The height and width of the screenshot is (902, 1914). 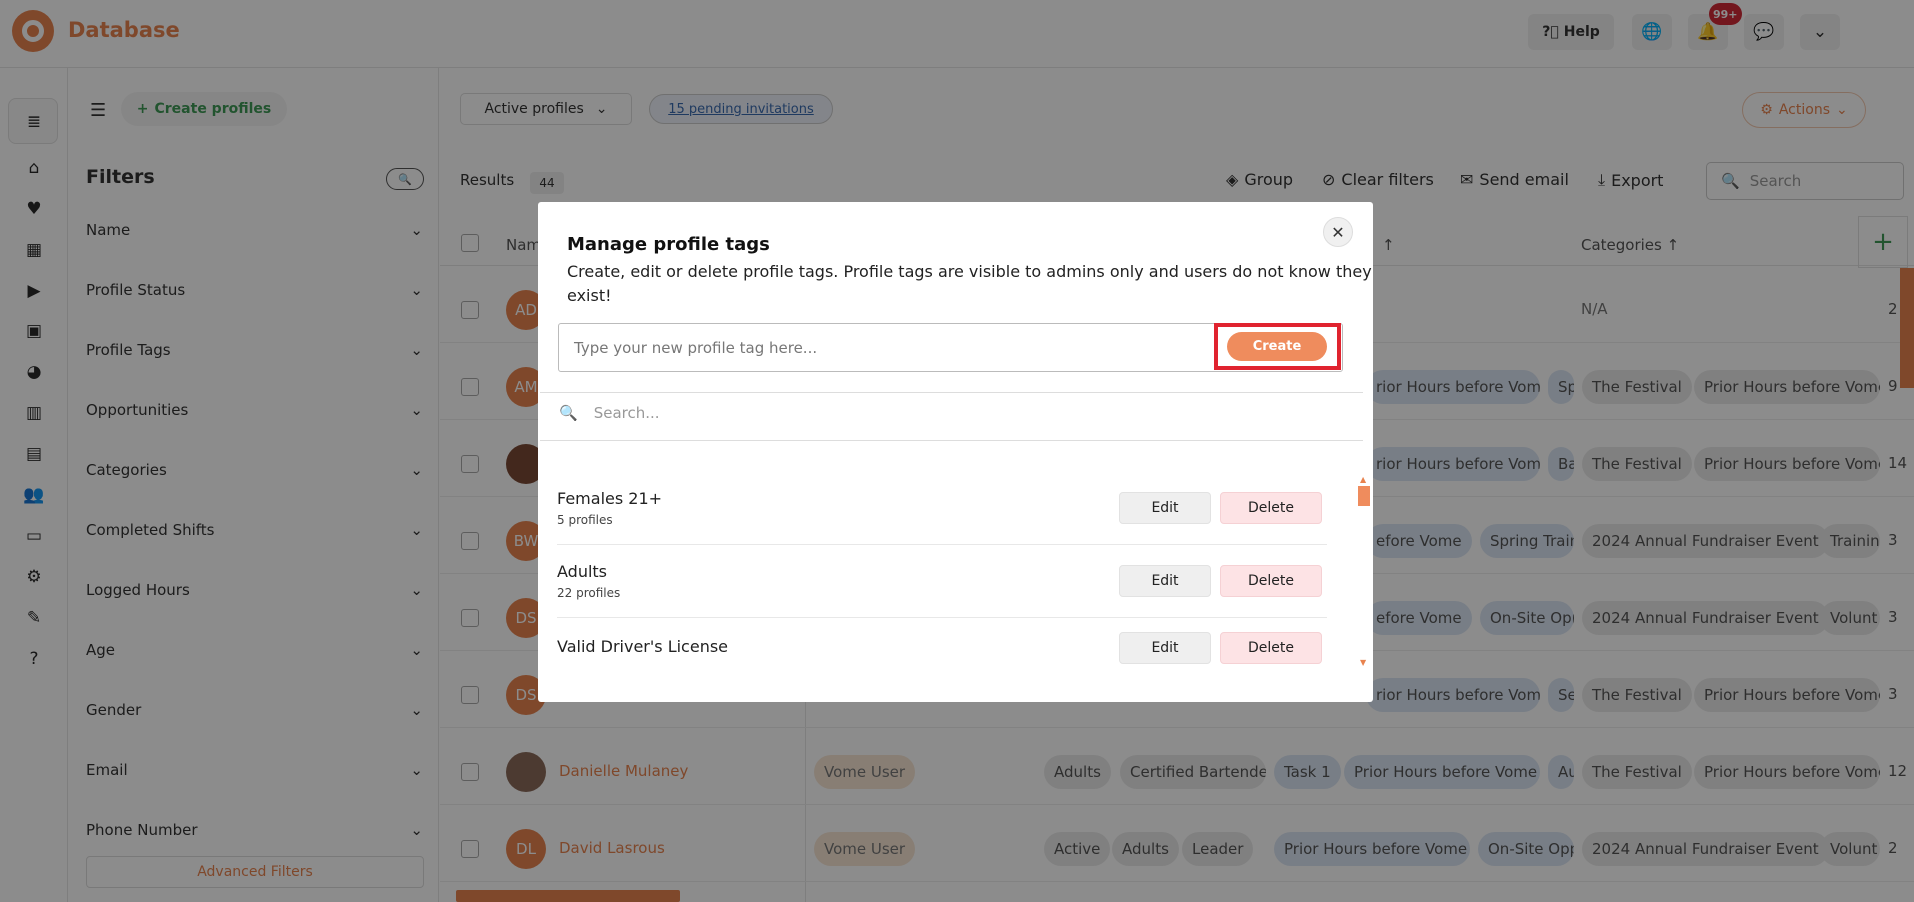 I want to click on close-icon: ✕, so click(x=1338, y=232).